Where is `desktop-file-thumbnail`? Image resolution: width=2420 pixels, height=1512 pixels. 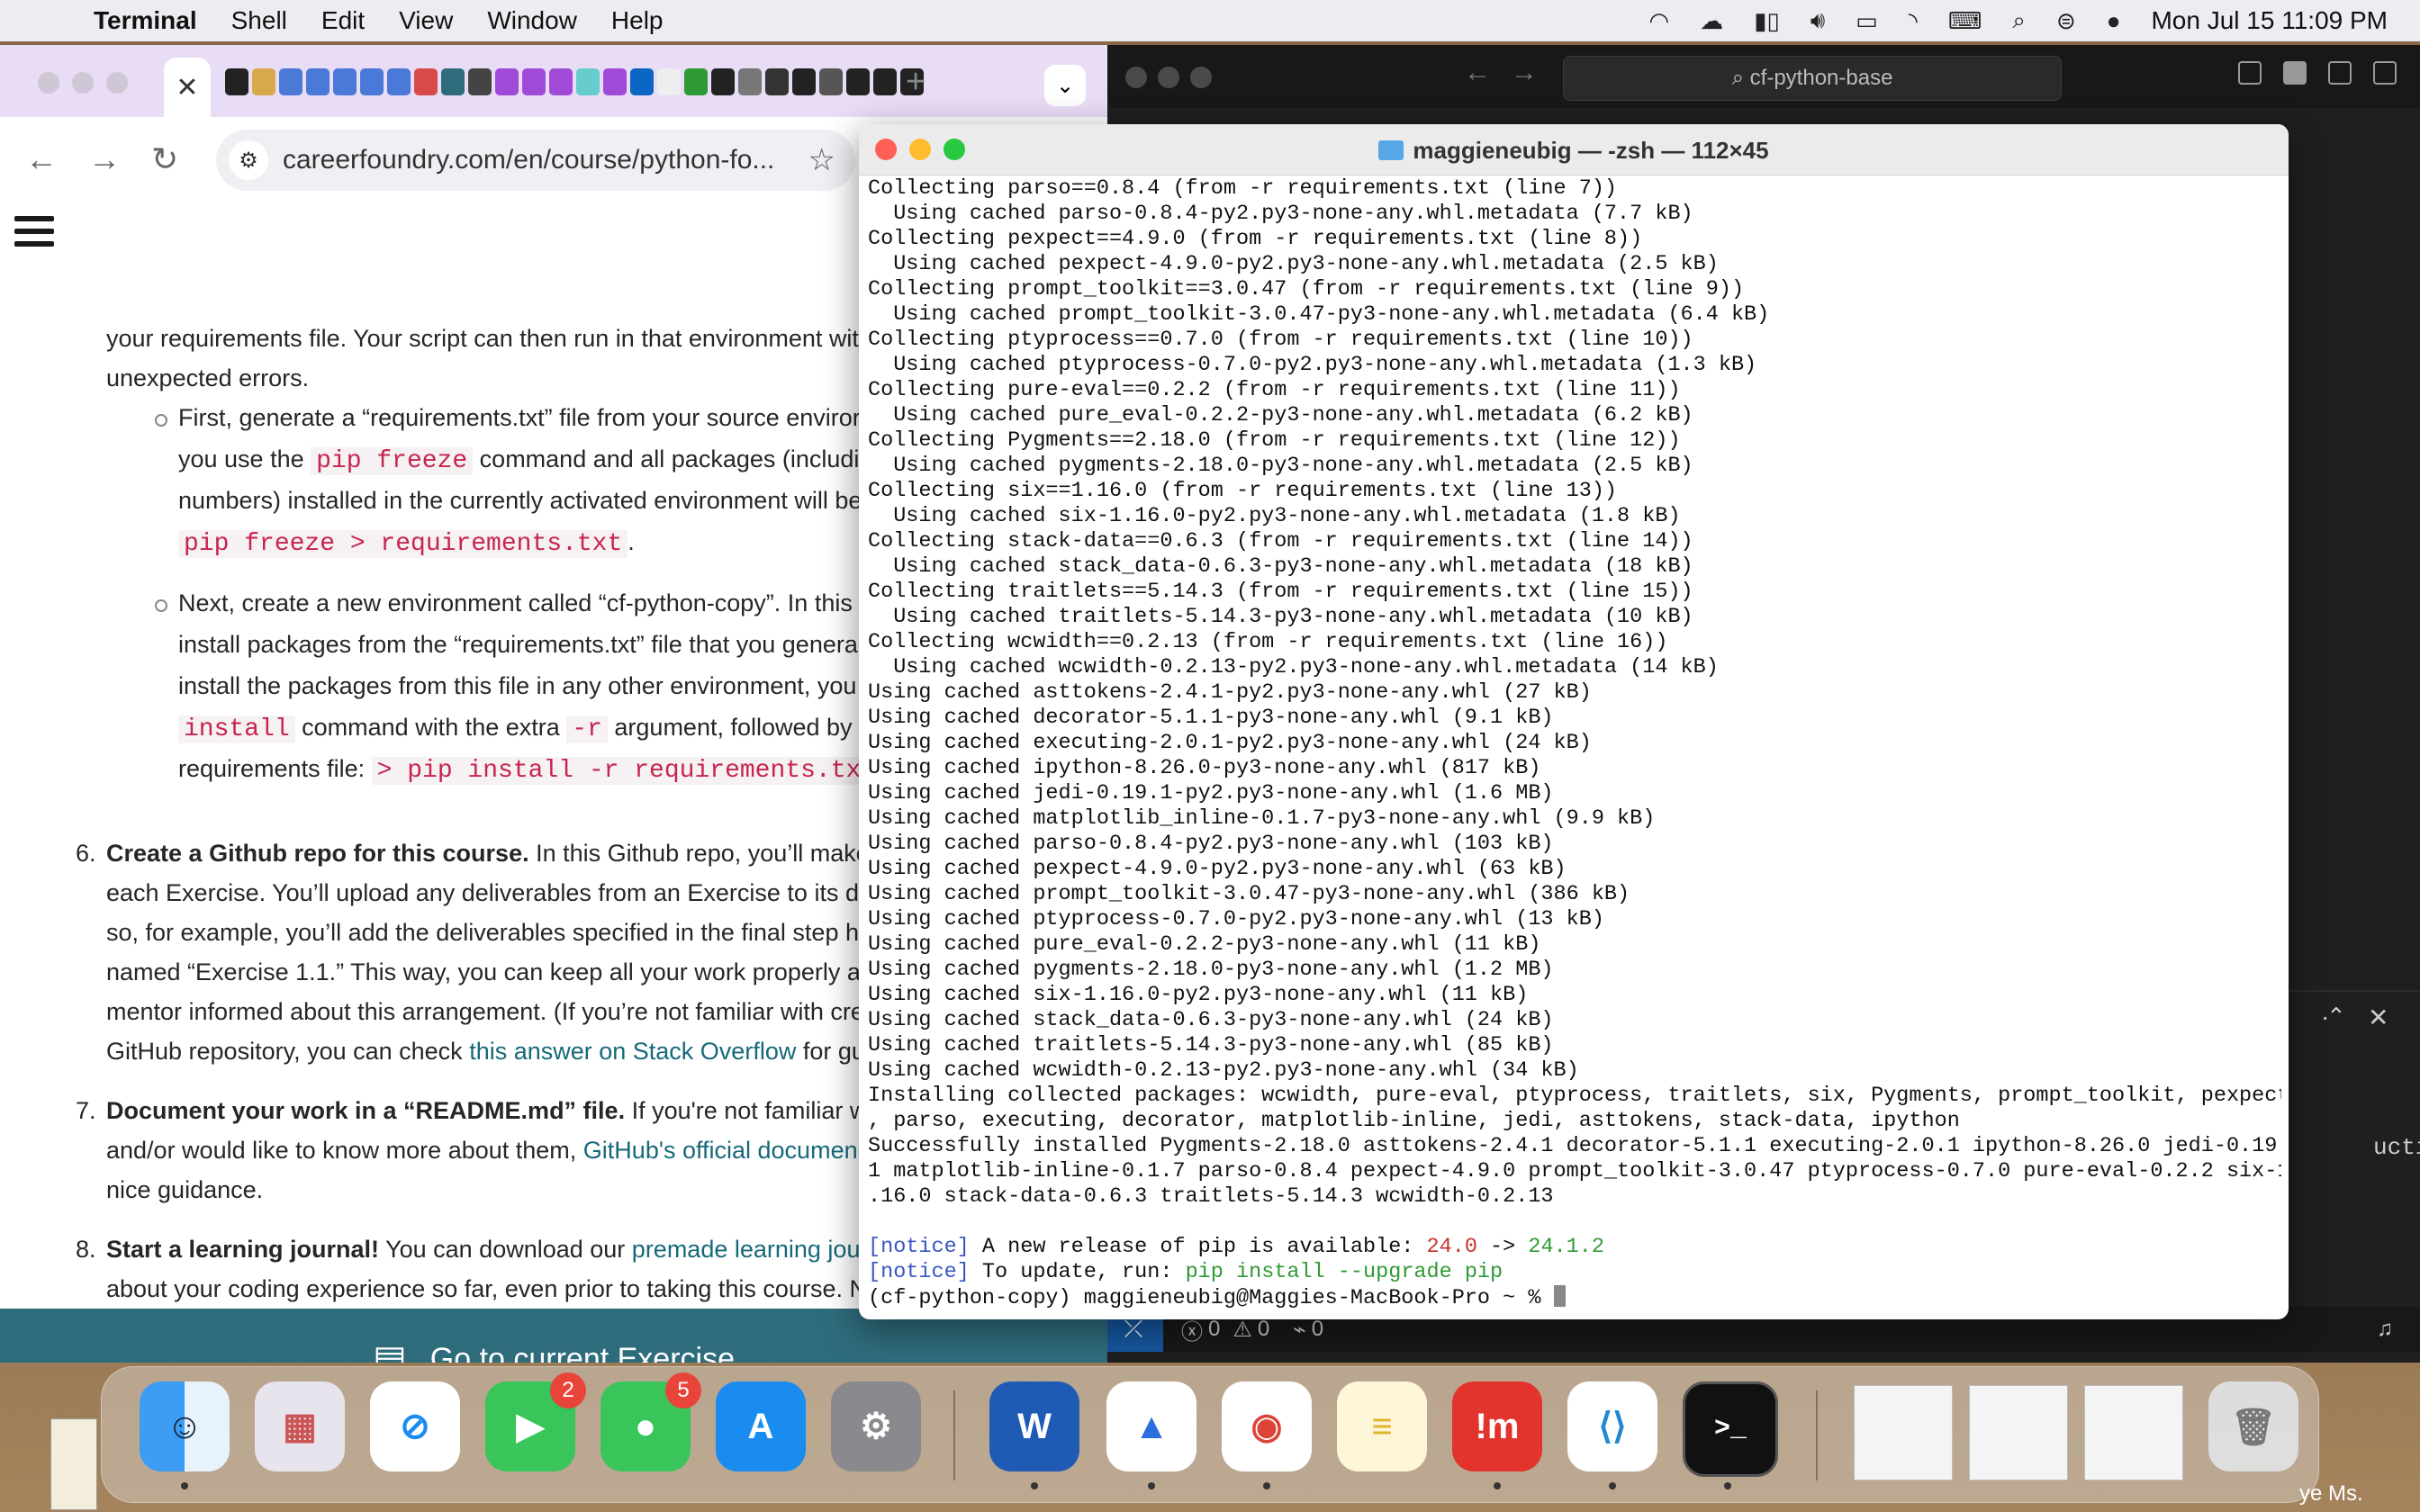
desktop-file-thumbnail is located at coordinates (73, 1464).